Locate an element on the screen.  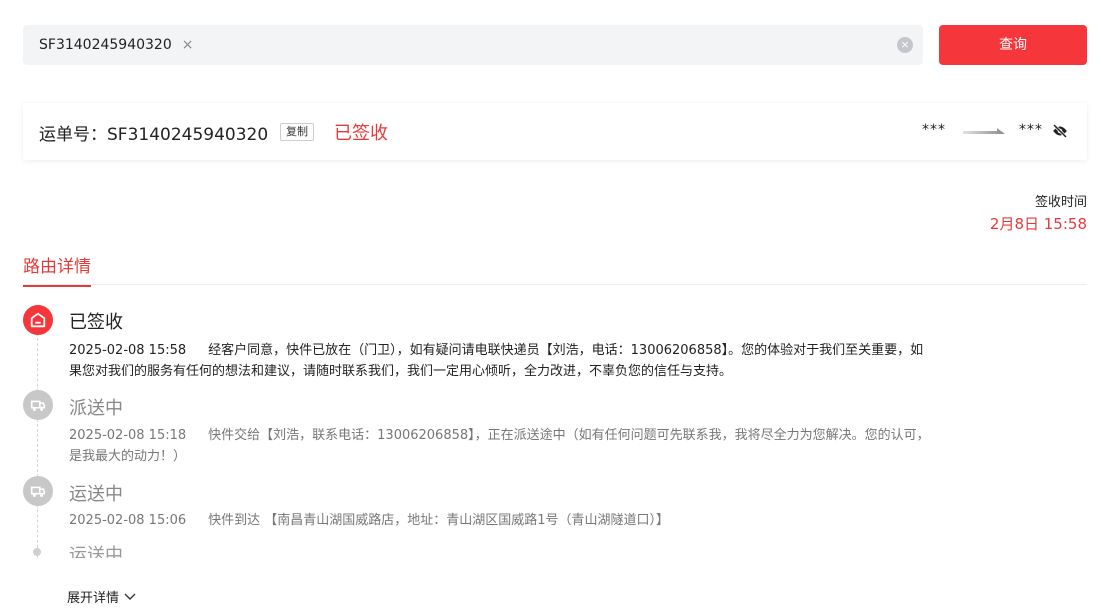
waybill-card: 运单号：SF3140245940320 复制 已签收 *** *** is located at coordinates (555, 131).